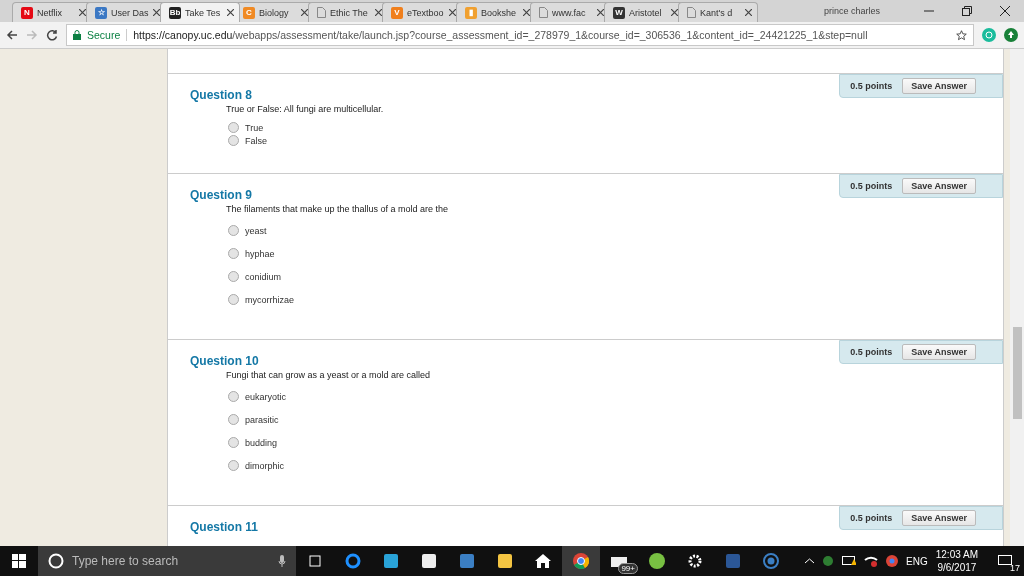  What do you see at coordinates (221, 195) in the screenshot?
I see `question-title: Question 9` at bounding box center [221, 195].